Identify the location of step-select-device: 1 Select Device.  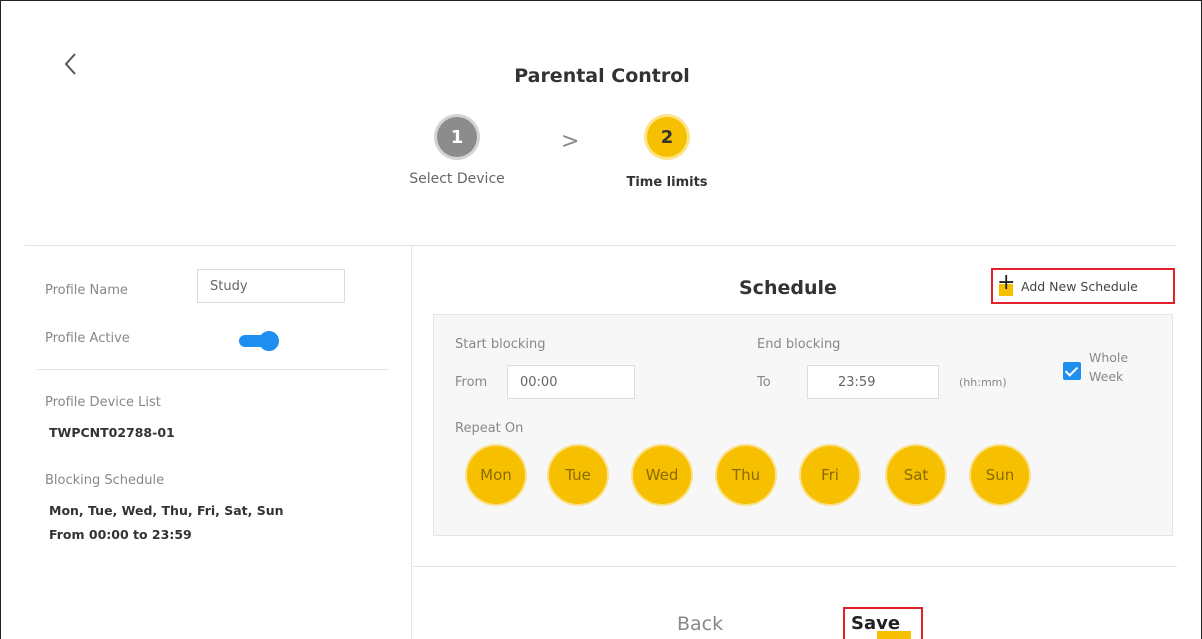
(457, 152).